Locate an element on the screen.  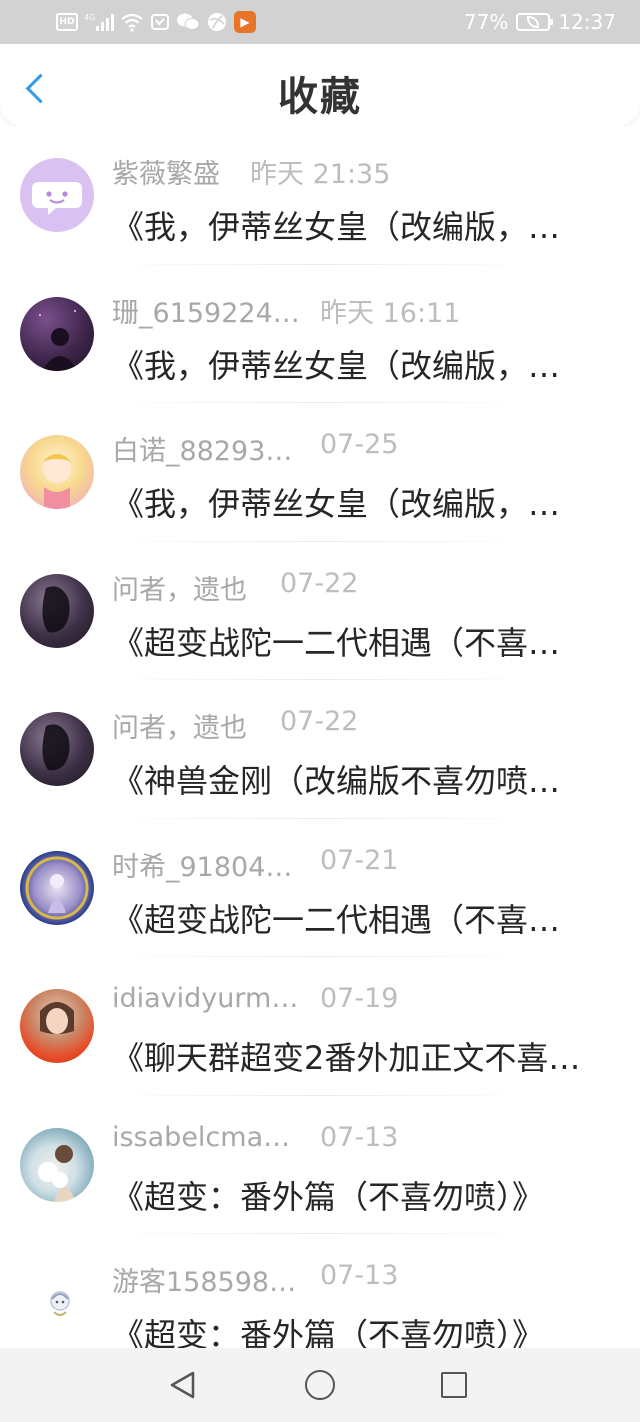
list-item: 游客158598… 07-13 《超变：番外篇（不喜勿喷）》 is located at coordinates (320, 1291).